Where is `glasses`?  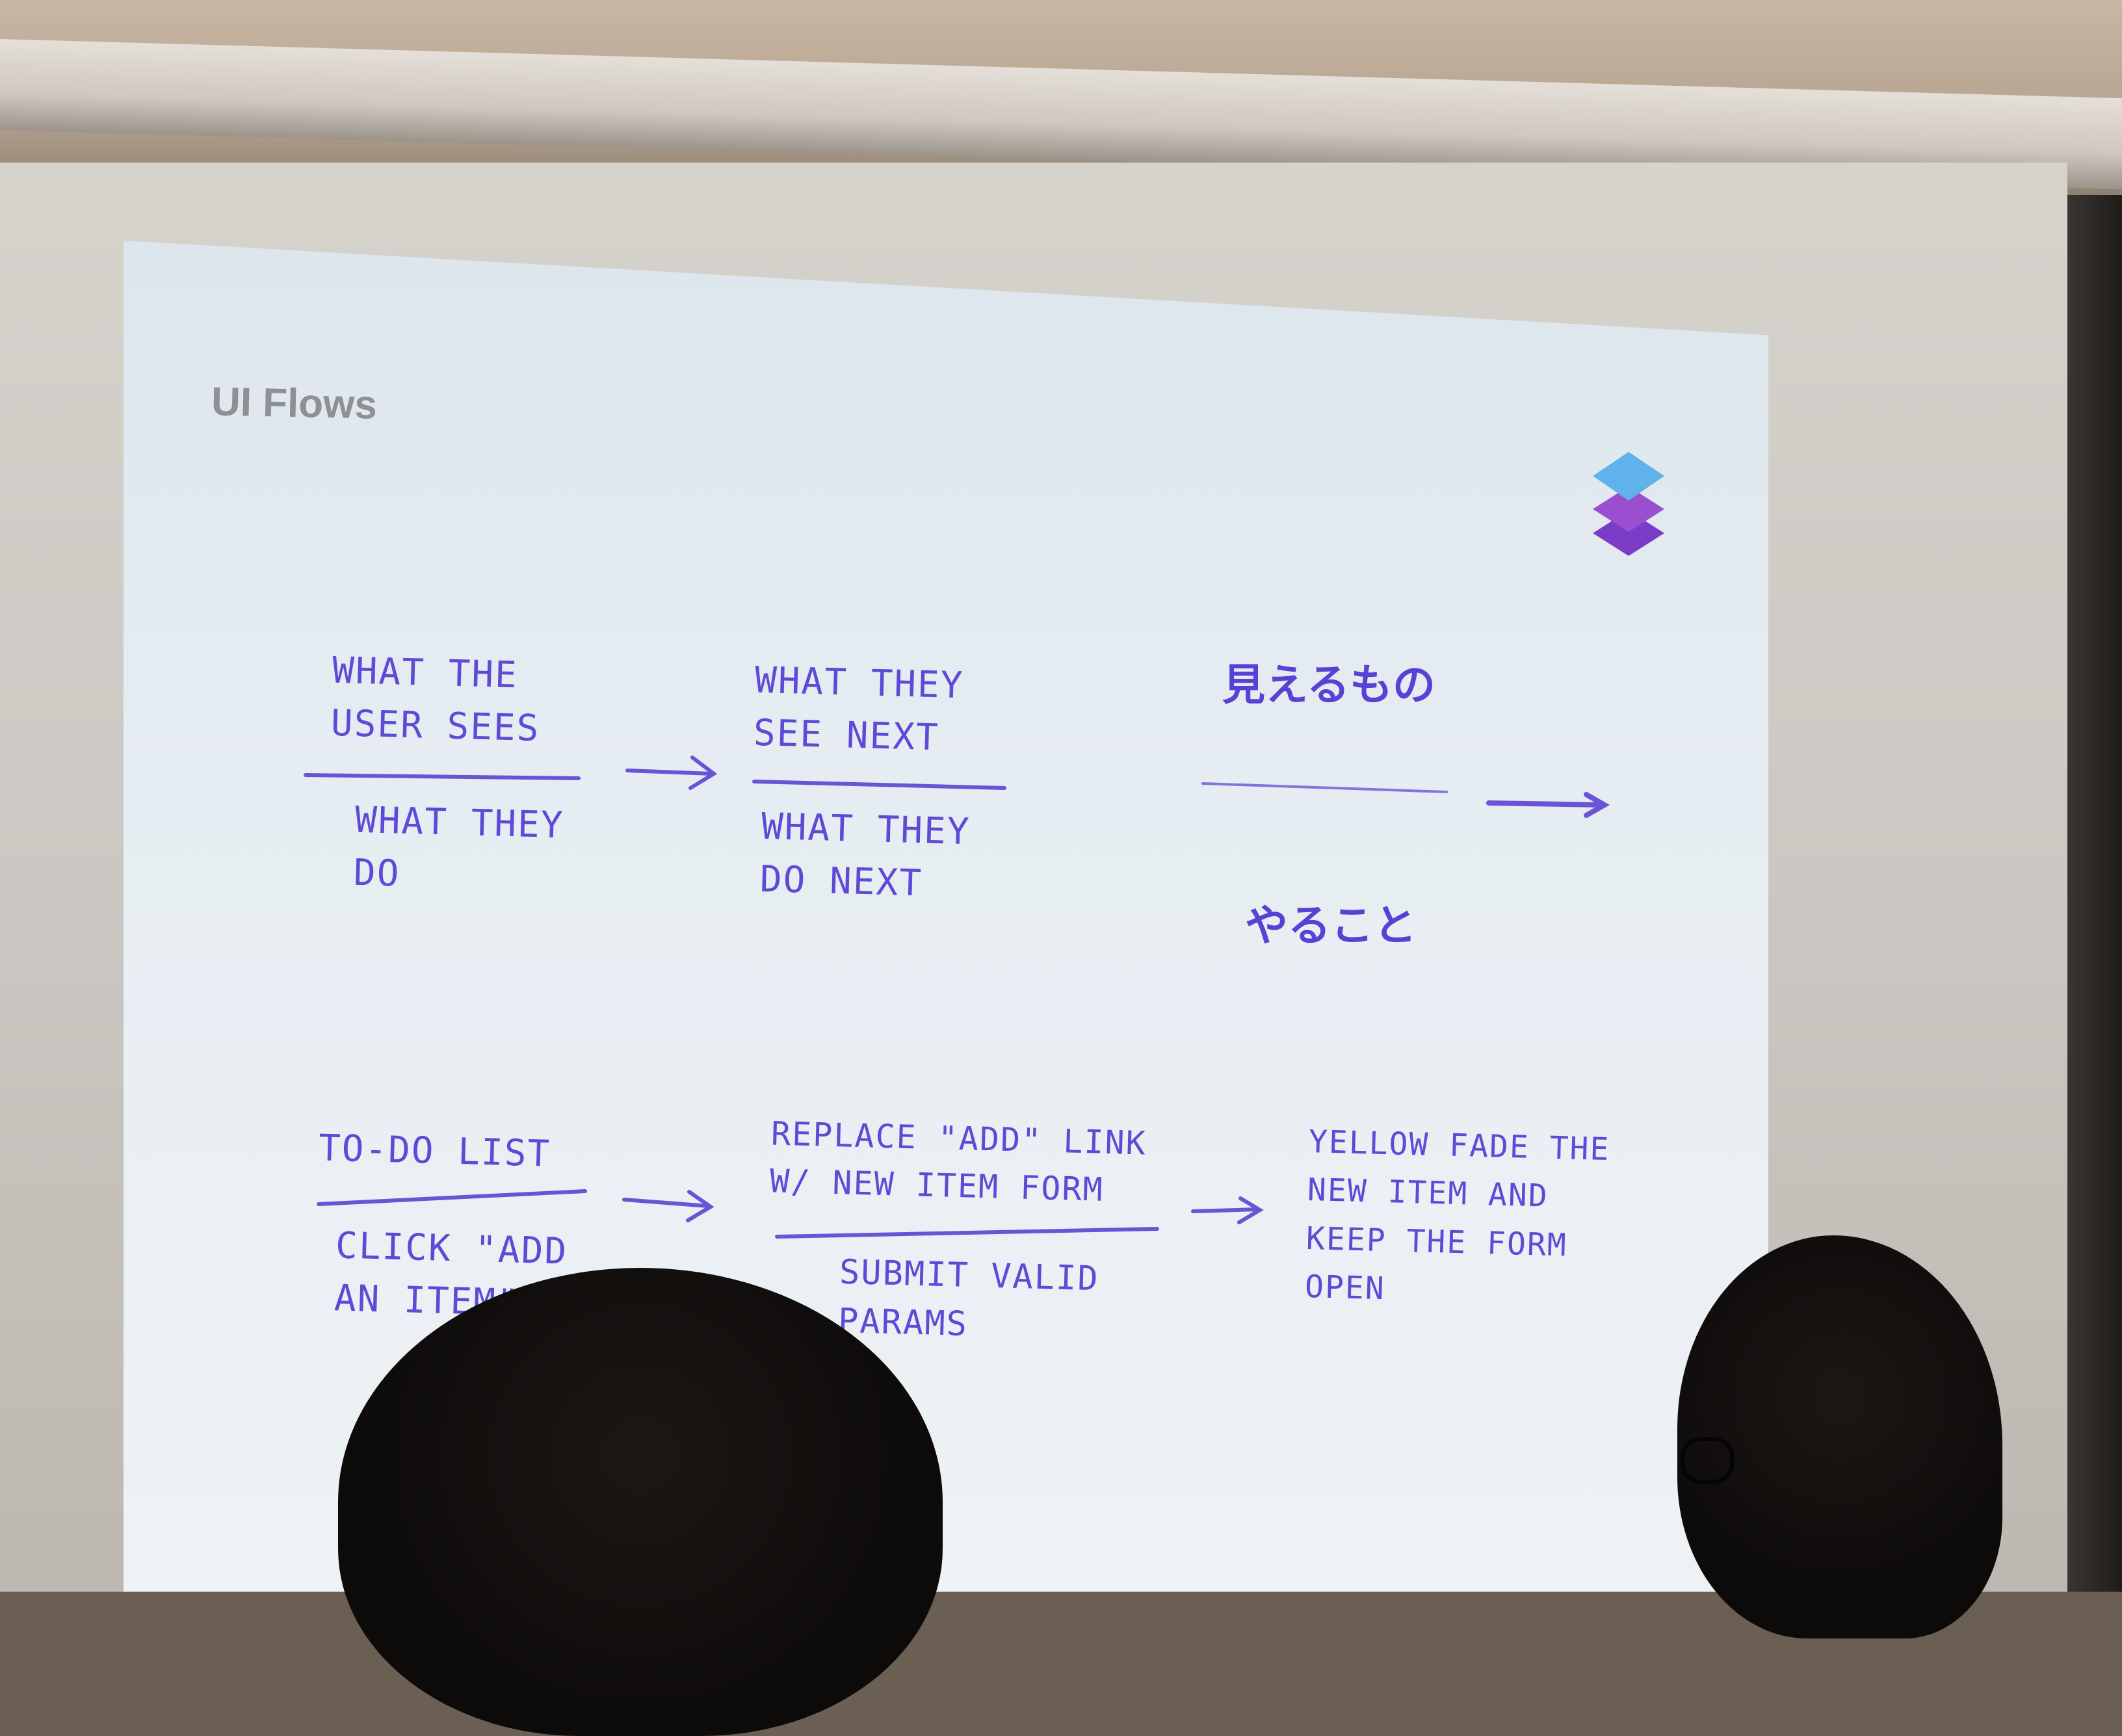 glasses is located at coordinates (1708, 1460).